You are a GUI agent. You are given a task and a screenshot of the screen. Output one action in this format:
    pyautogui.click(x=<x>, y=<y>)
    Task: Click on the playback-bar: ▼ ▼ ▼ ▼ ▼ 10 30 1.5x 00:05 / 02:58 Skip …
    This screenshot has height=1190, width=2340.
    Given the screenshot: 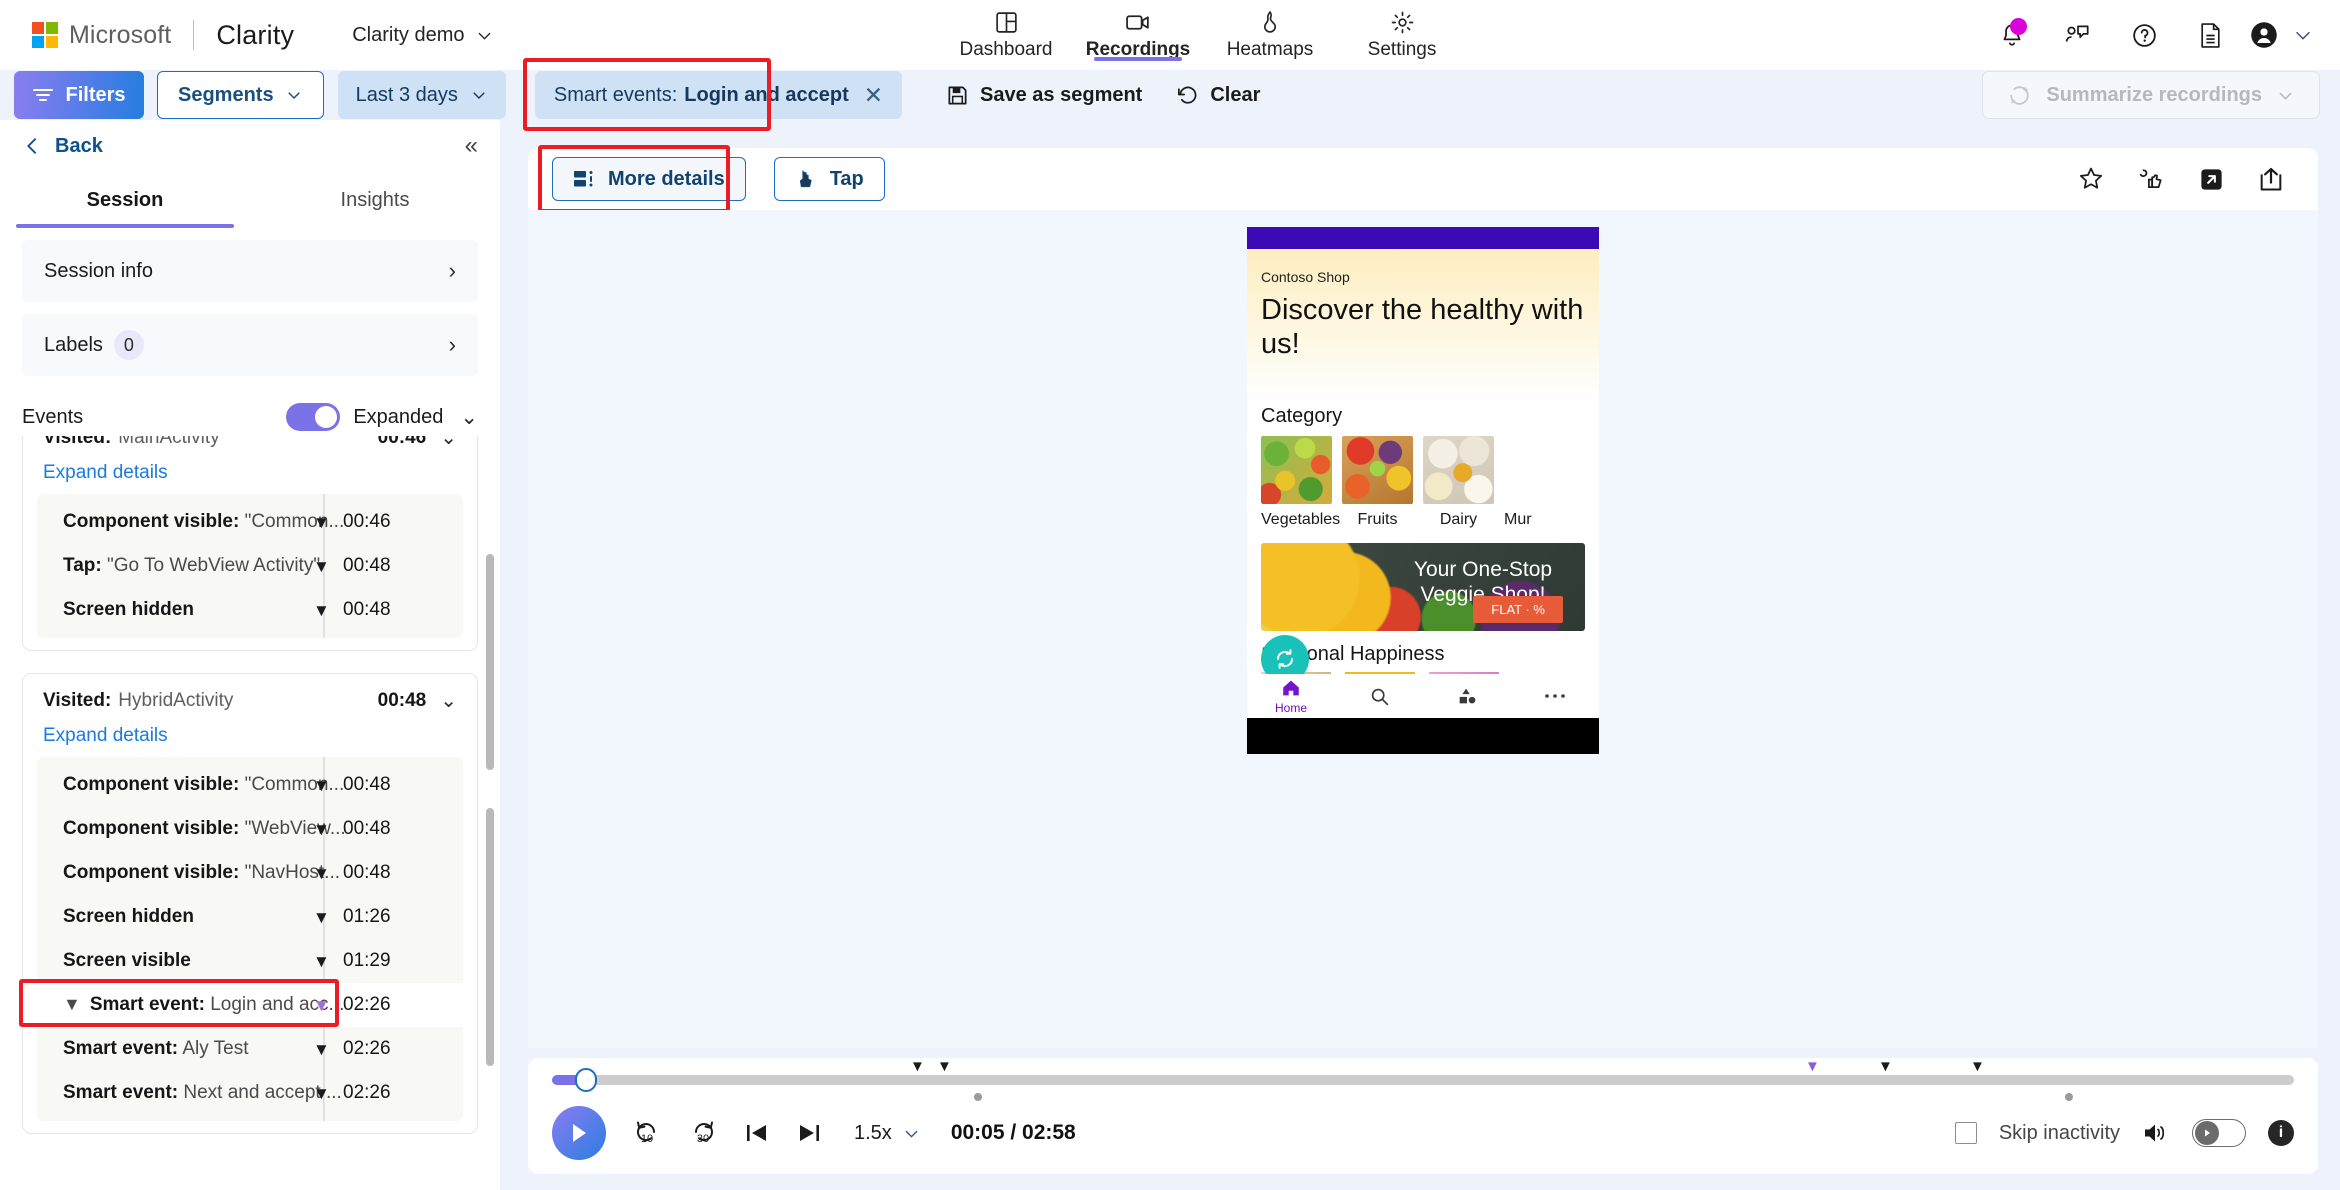 What is the action you would take?
    pyautogui.click(x=1423, y=1116)
    